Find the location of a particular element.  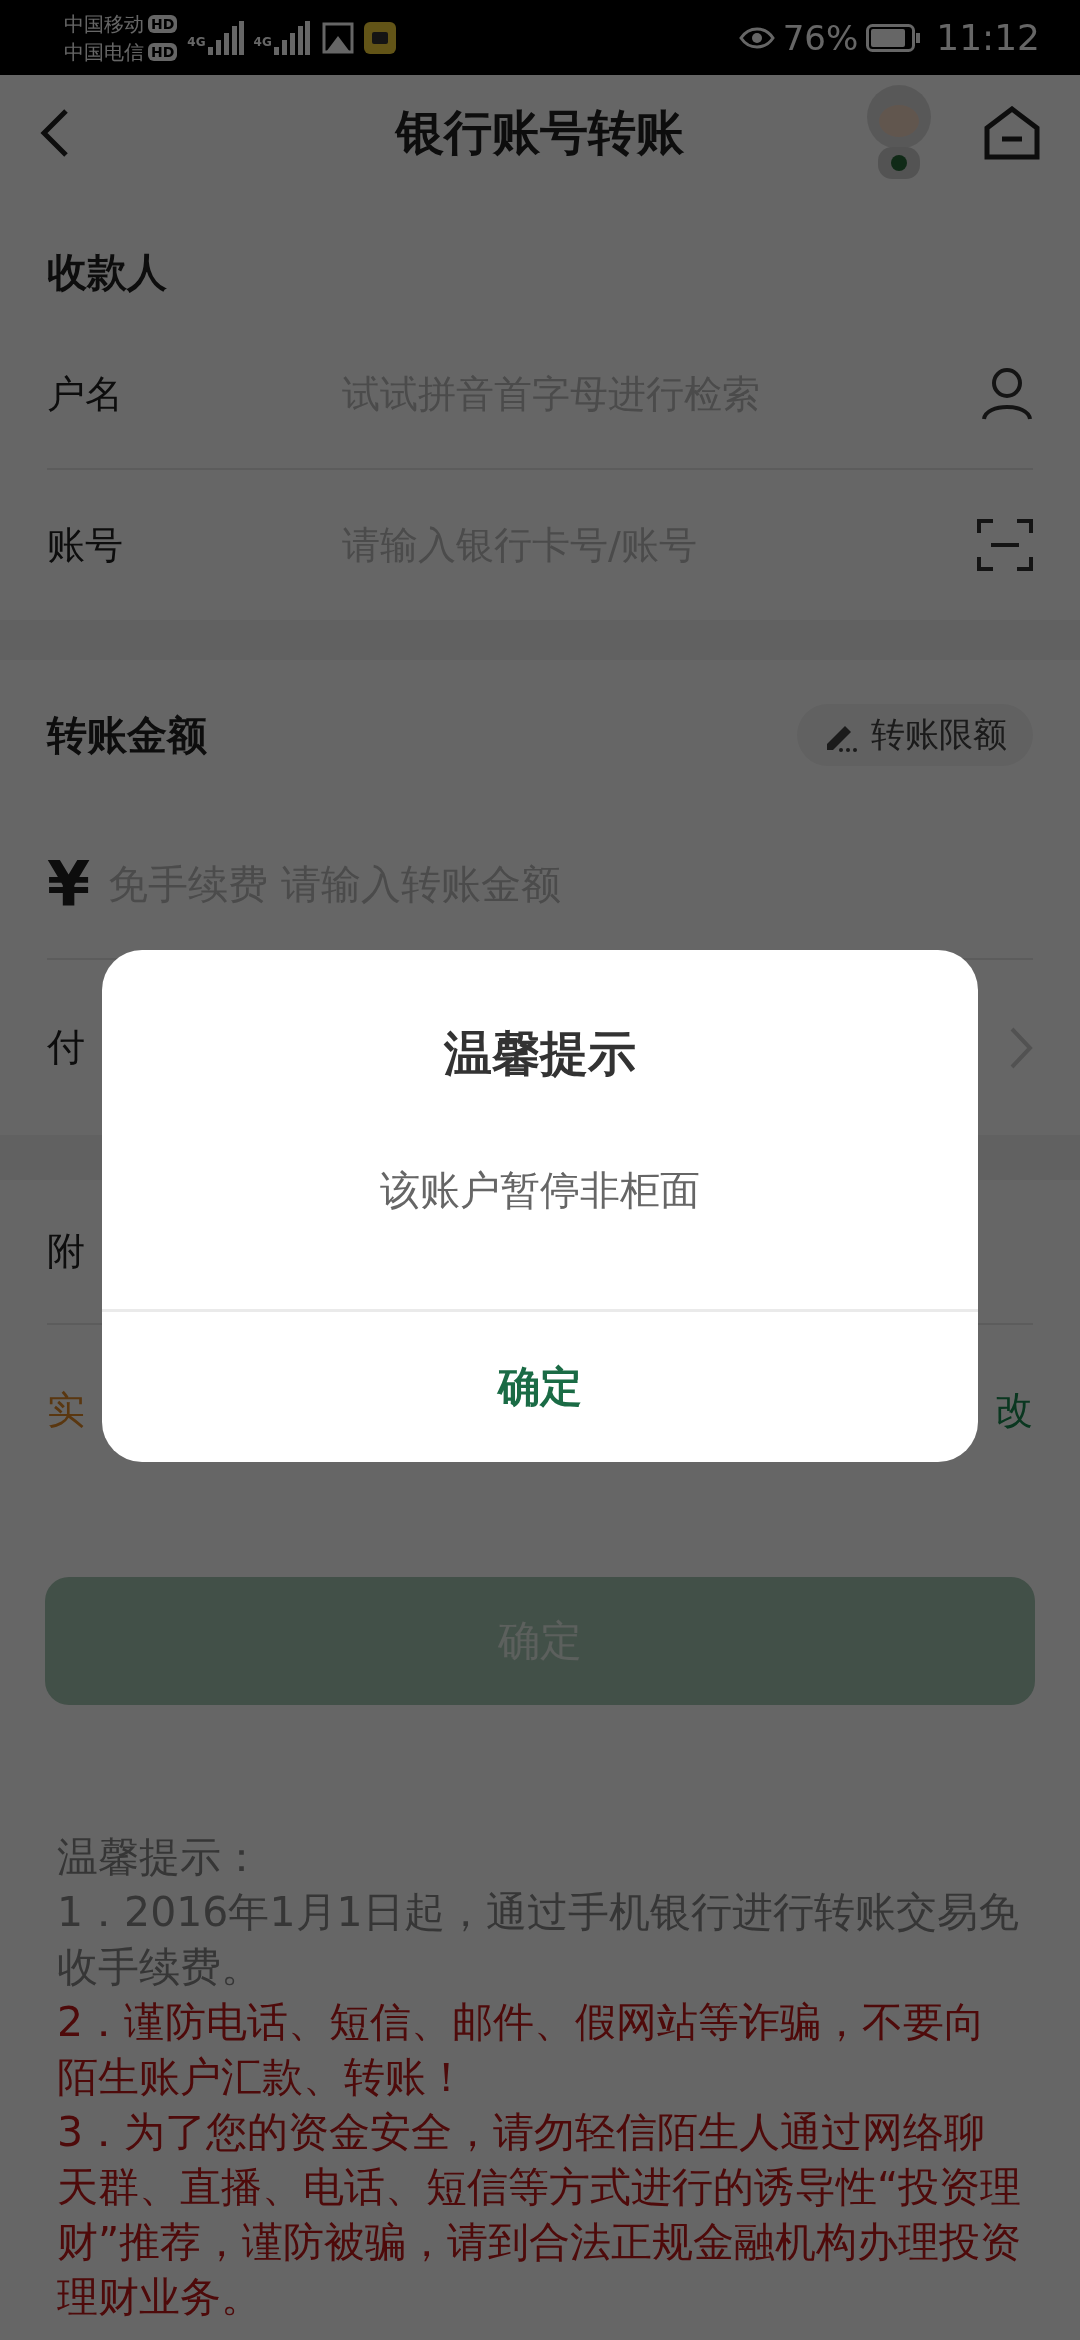

battery-icon is located at coordinates (893, 37).